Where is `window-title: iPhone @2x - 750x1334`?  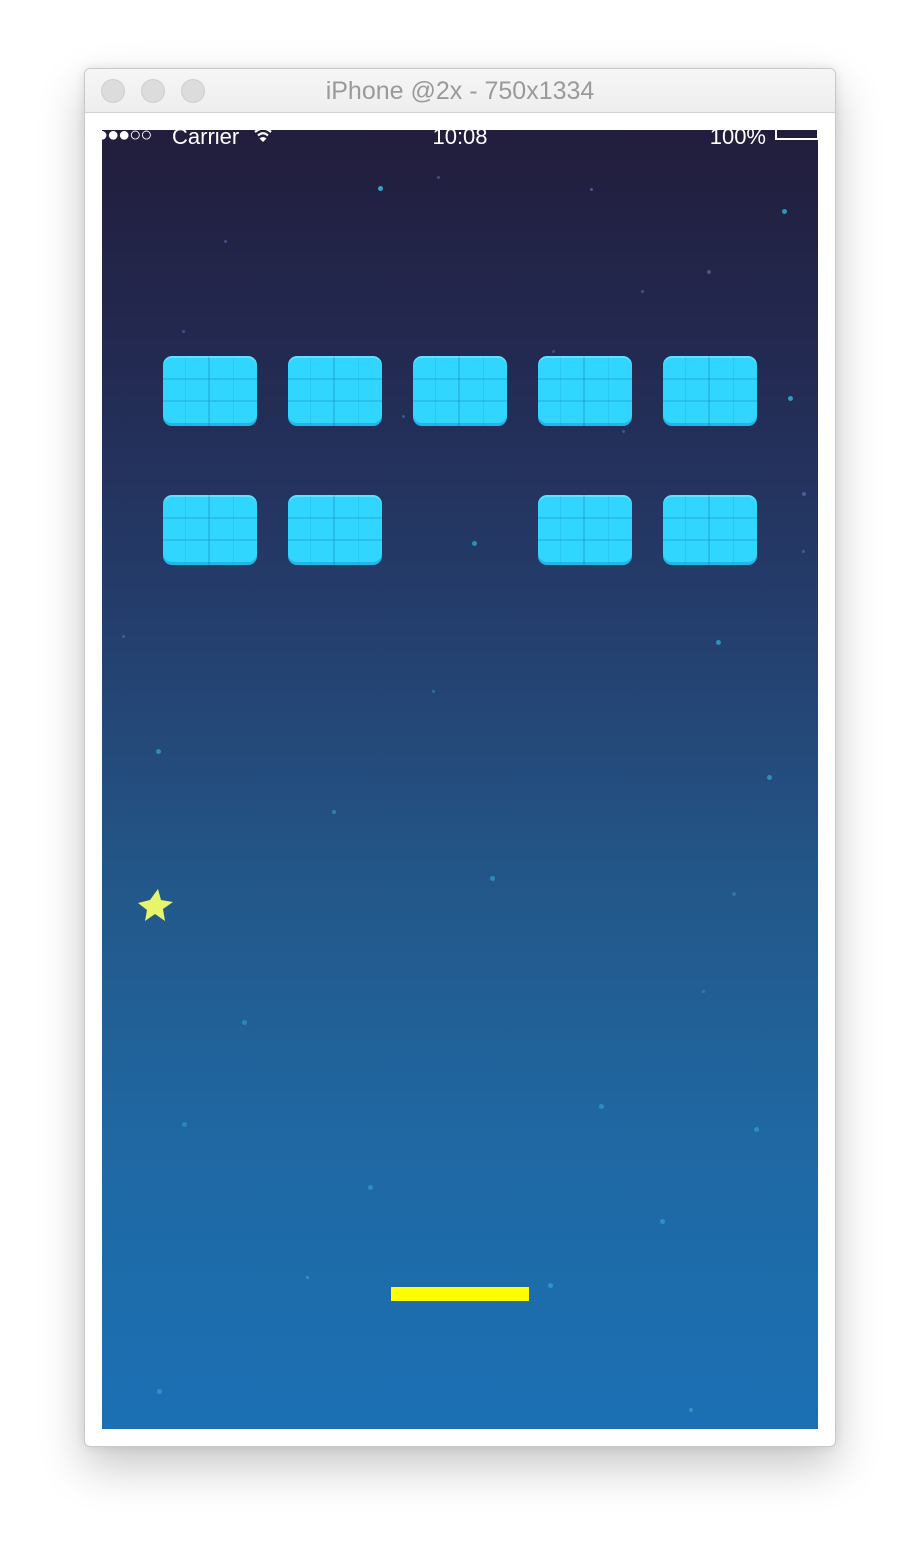
window-title: iPhone @2x - 750x1334 is located at coordinates (460, 91).